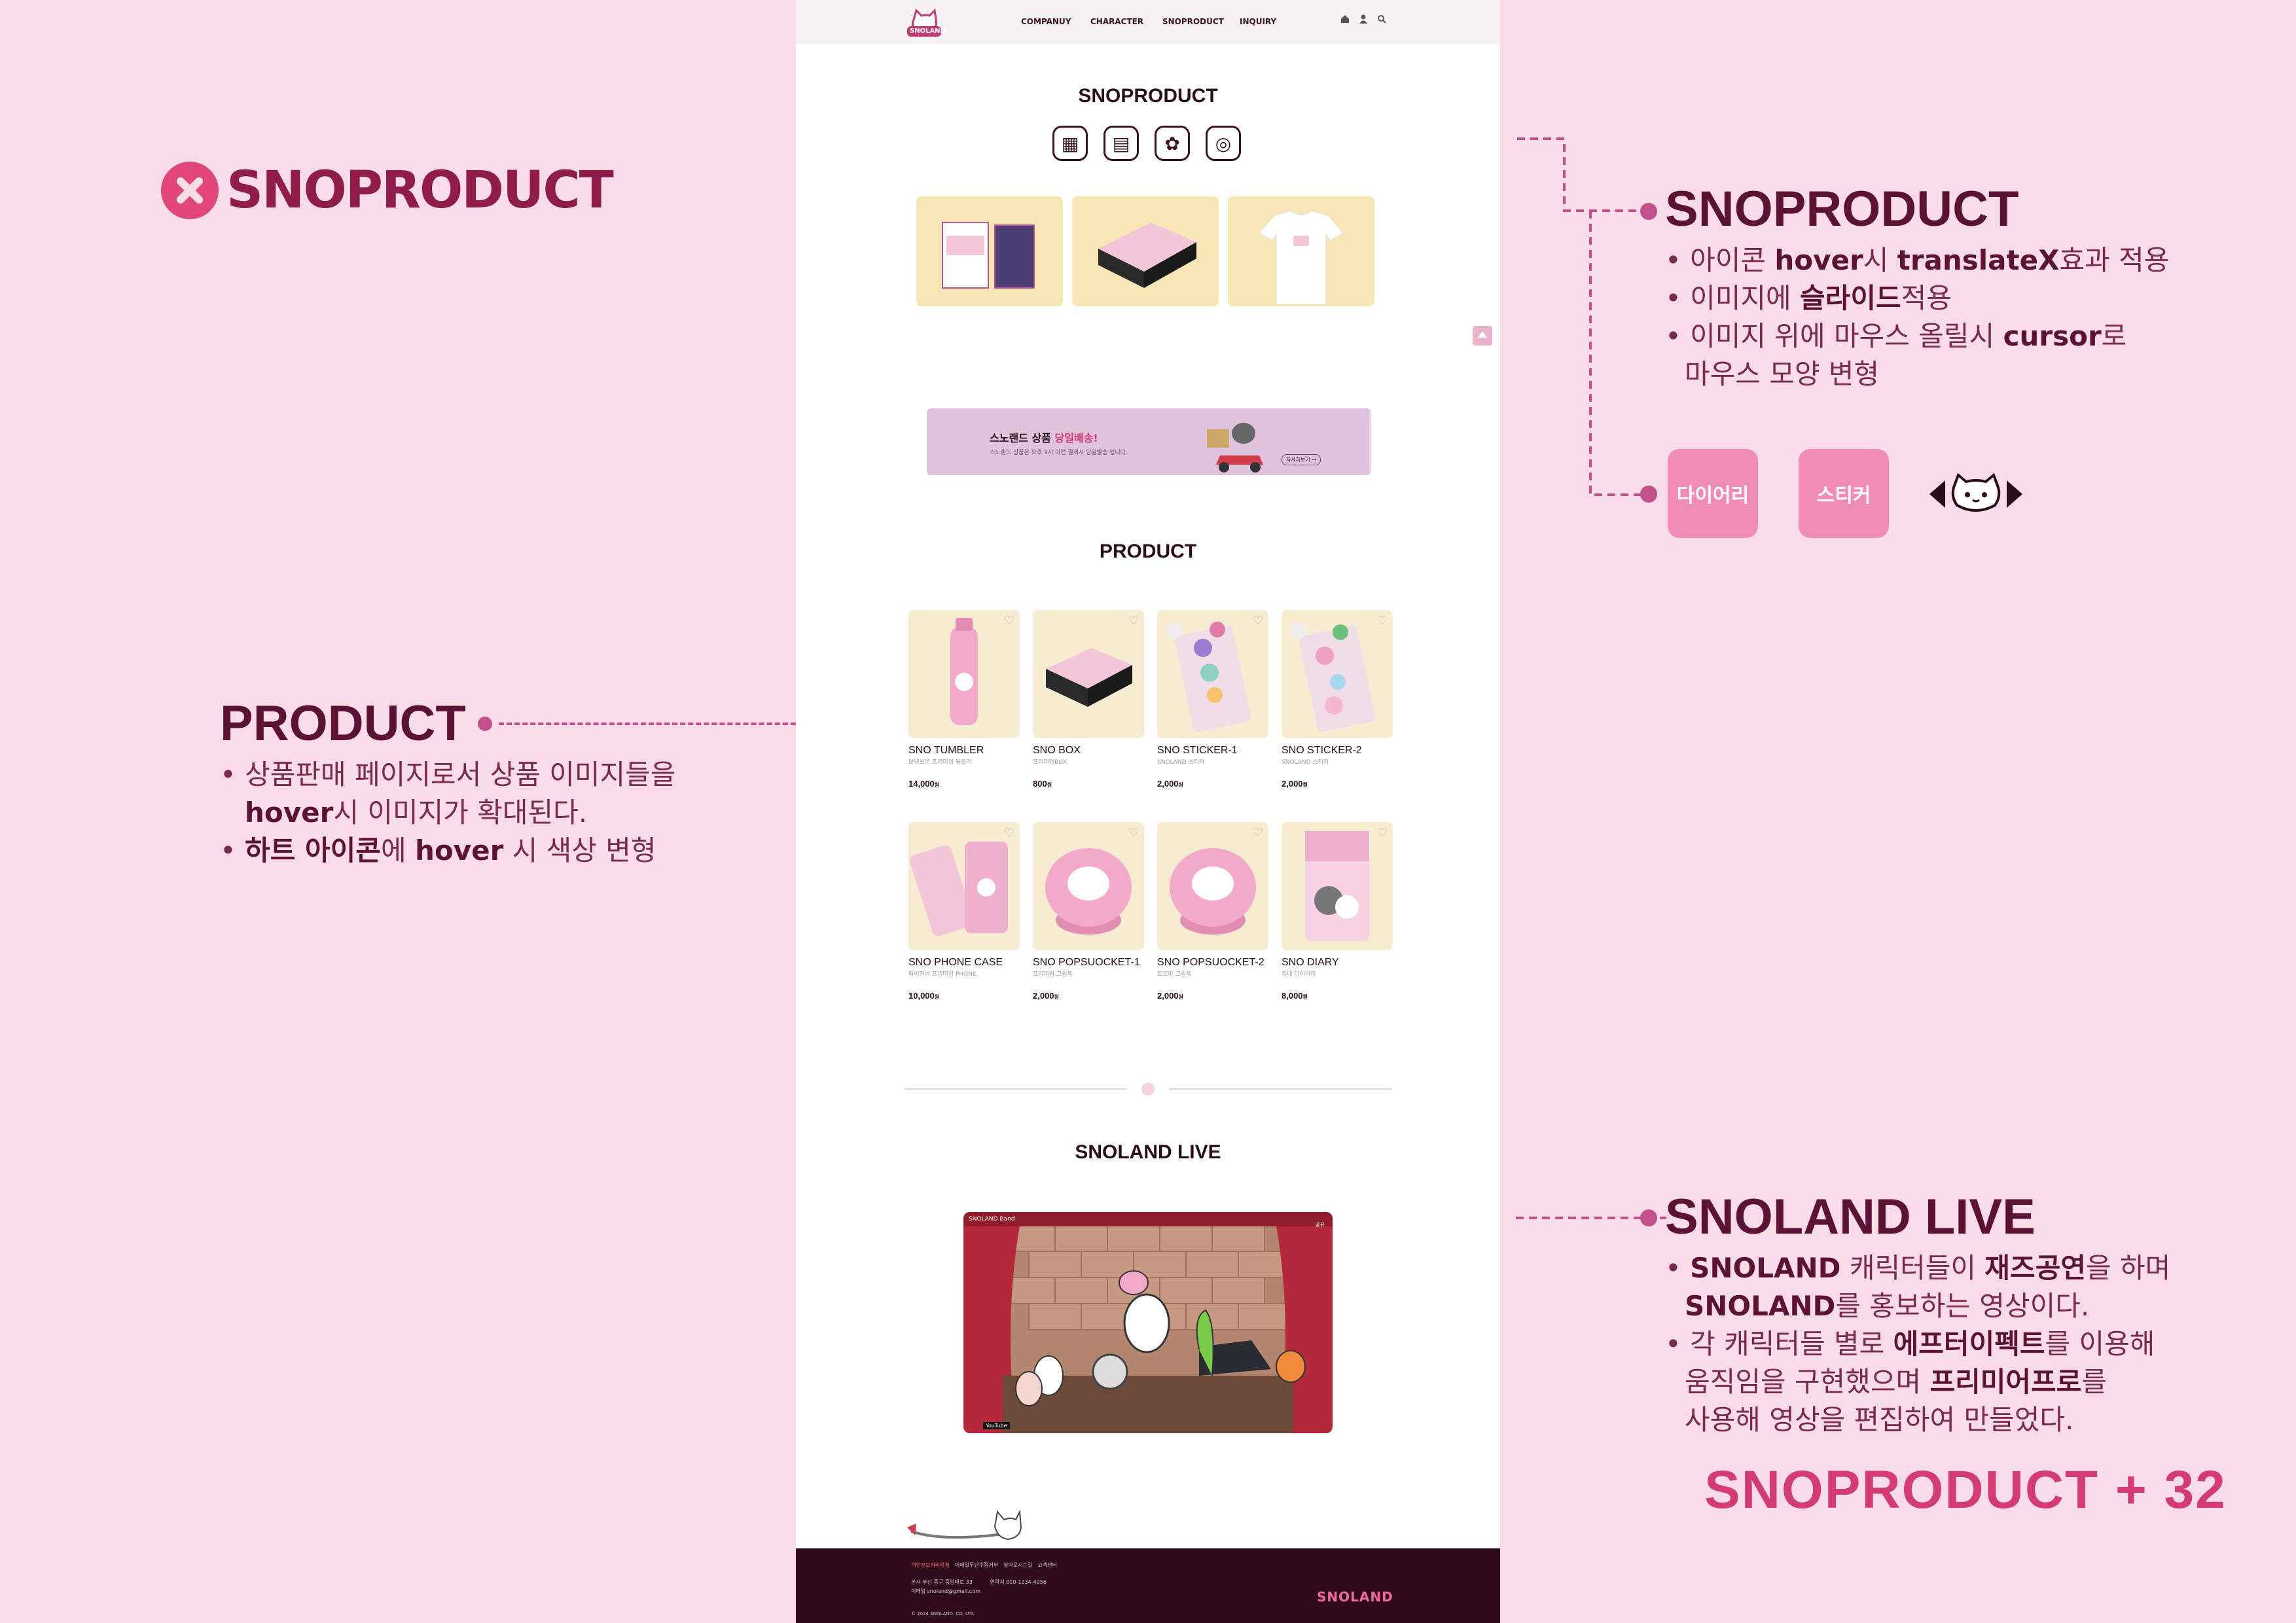 The width and height of the screenshot is (2296, 1623). What do you see at coordinates (1088, 699) in the screenshot?
I see `product-card: ♡ SNO BOX 프리미엄BOX 800원` at bounding box center [1088, 699].